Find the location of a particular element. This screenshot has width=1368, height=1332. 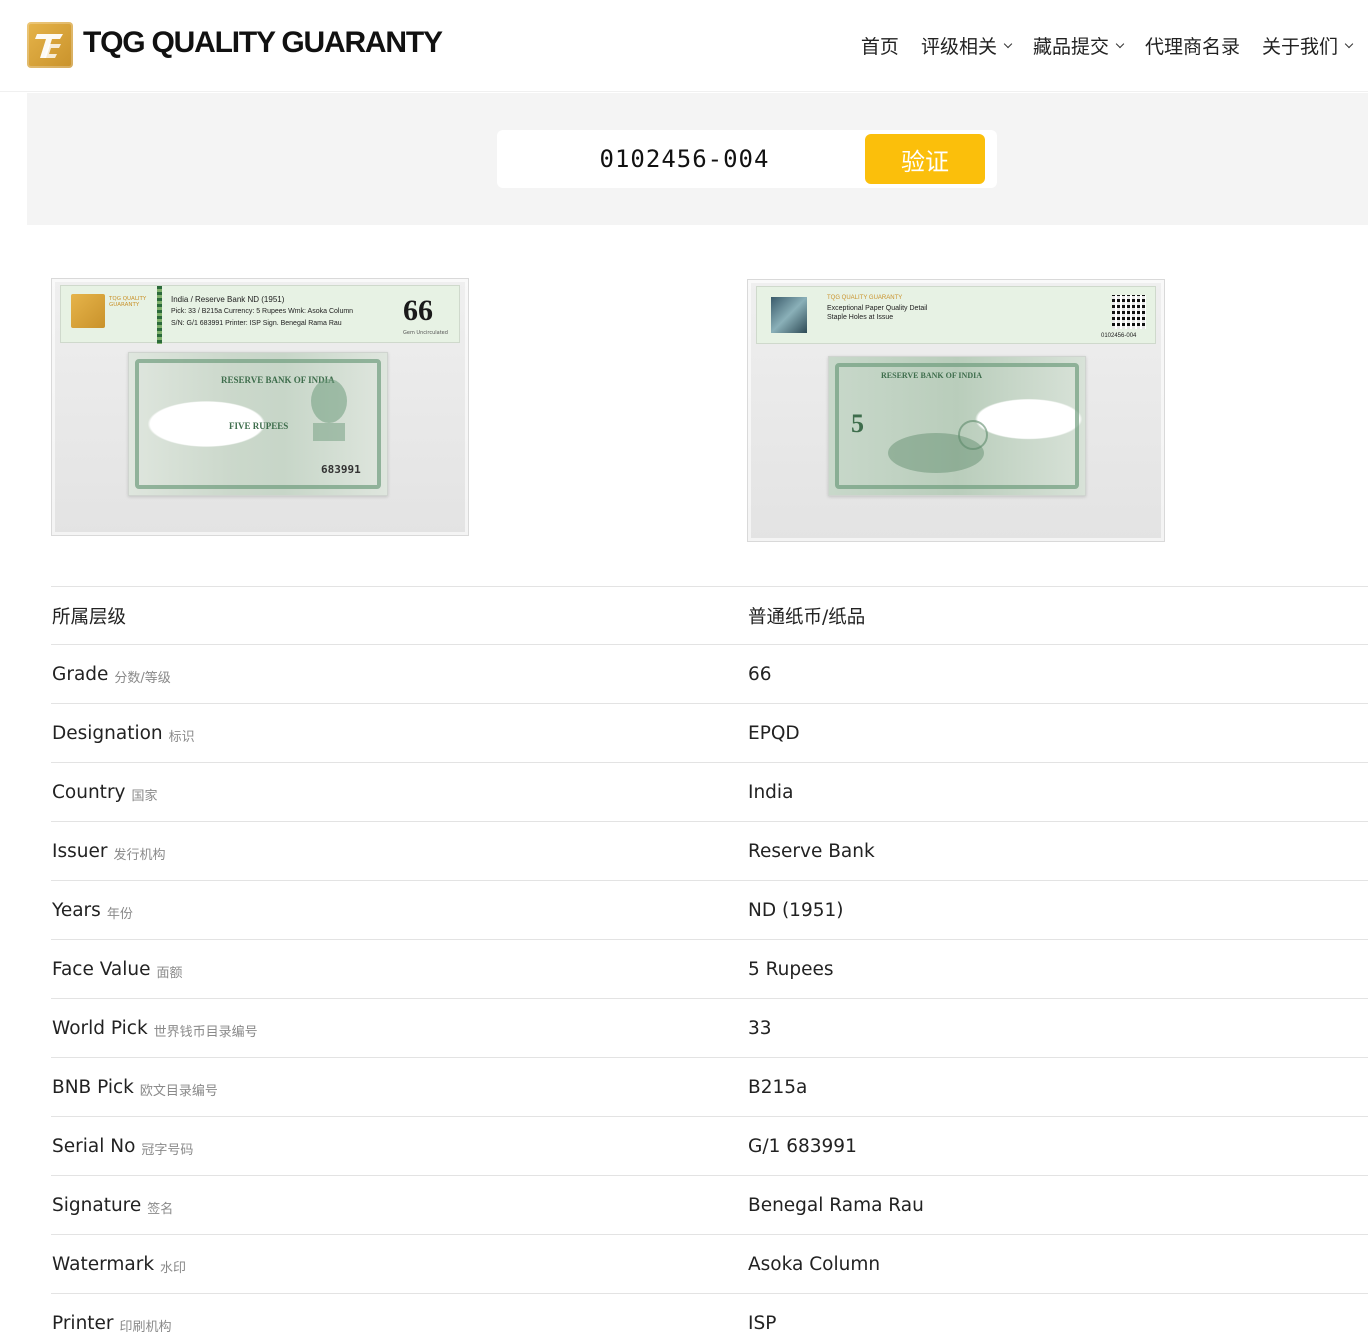

label-sub: 国家 is located at coordinates (144, 796).